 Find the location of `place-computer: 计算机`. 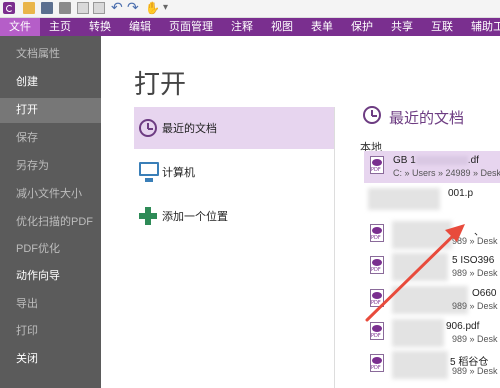

place-computer: 计算机 is located at coordinates (234, 172).